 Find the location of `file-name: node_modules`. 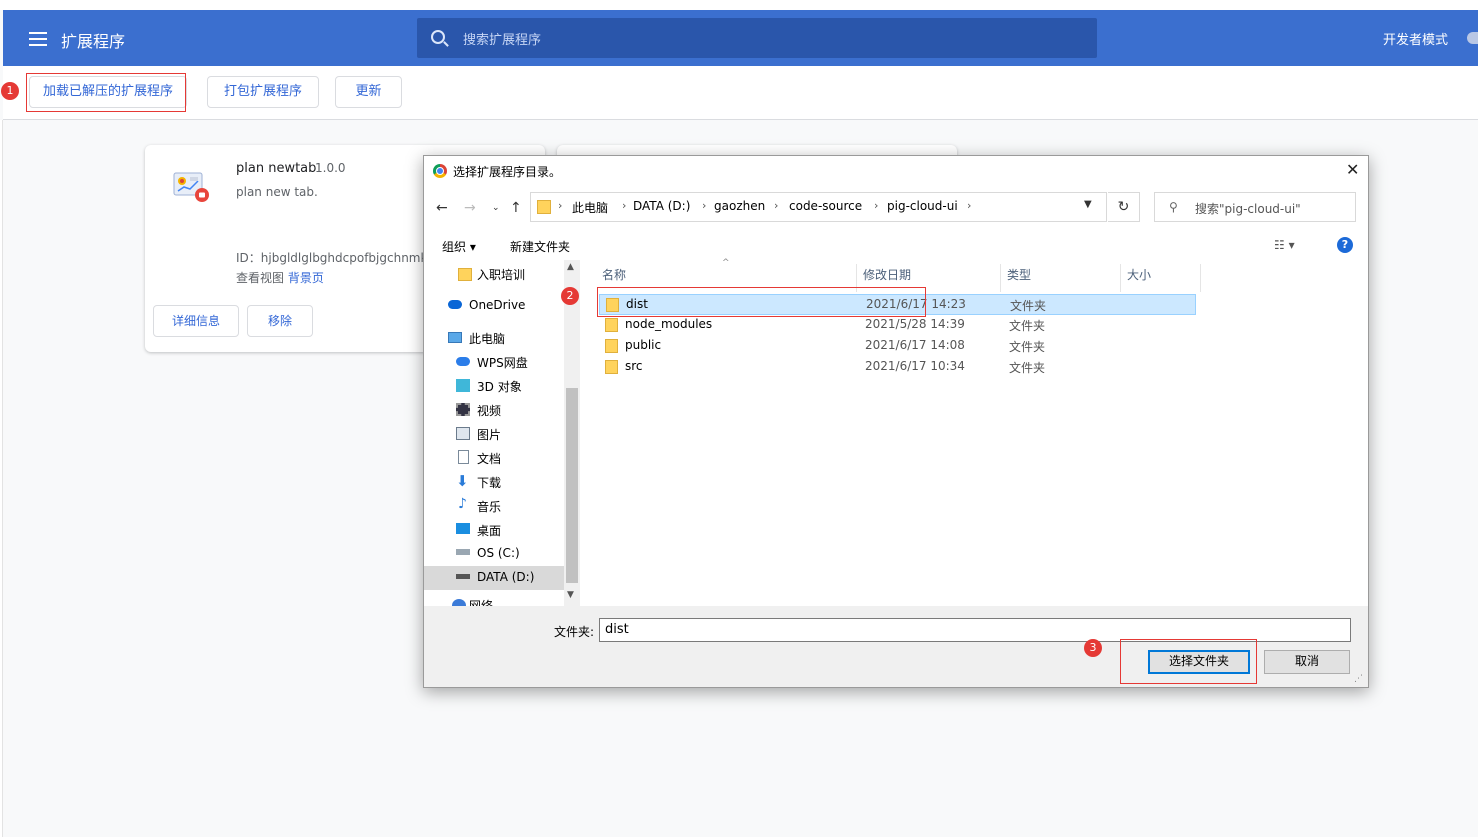

file-name: node_modules is located at coordinates (669, 324).